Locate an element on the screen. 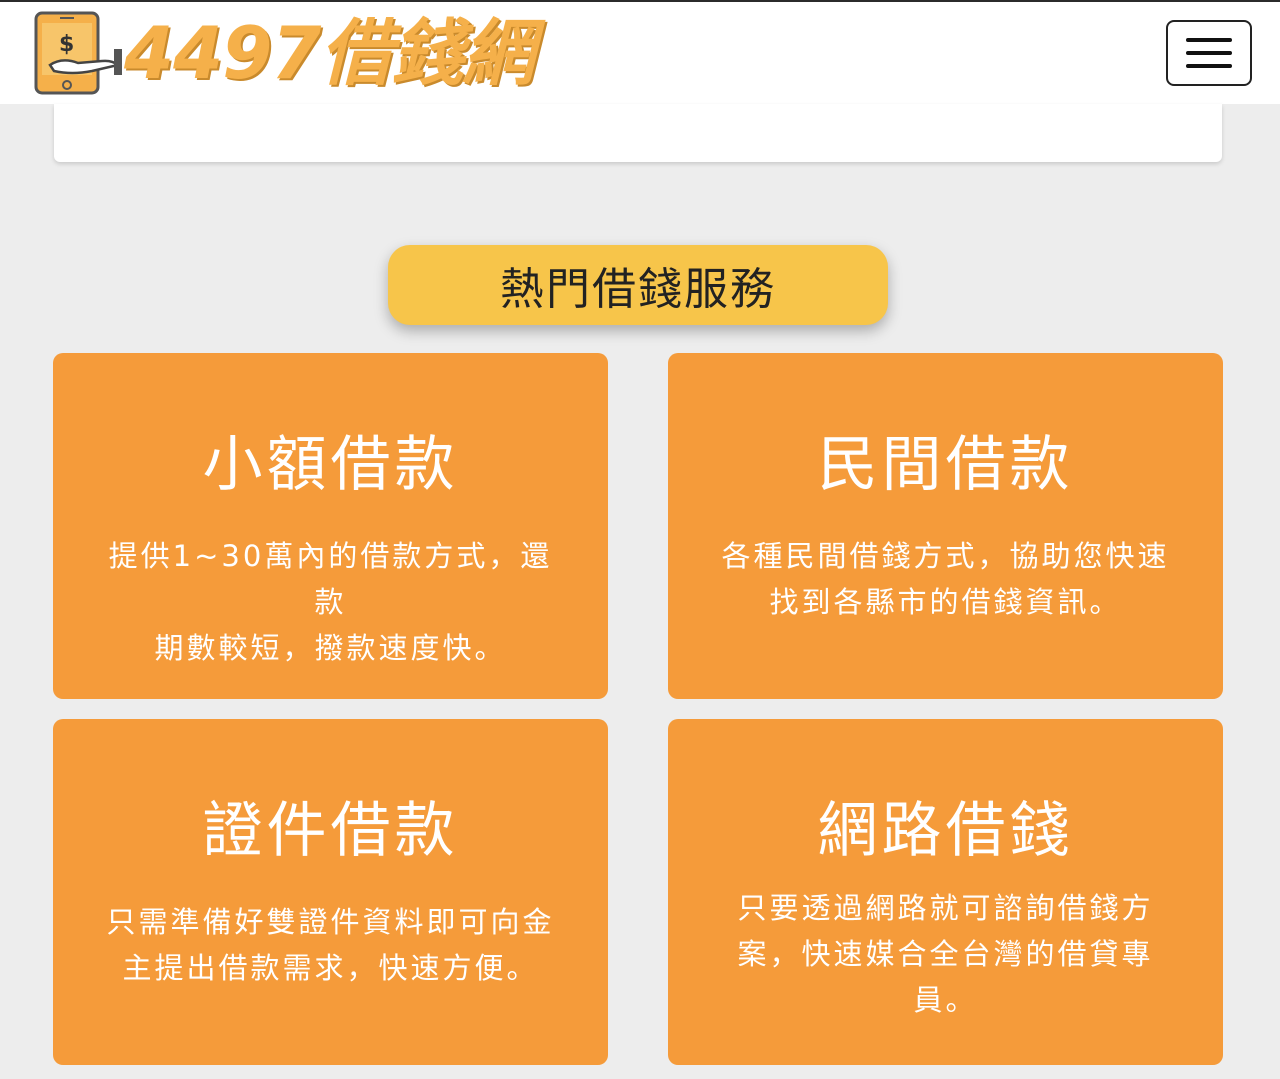 The image size is (1280, 1079). content-card is located at coordinates (638, 133).